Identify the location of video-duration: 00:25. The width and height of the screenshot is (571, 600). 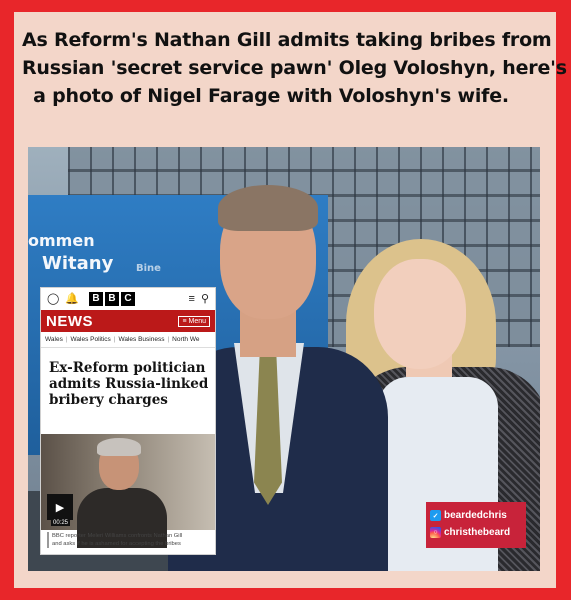
(61, 523).